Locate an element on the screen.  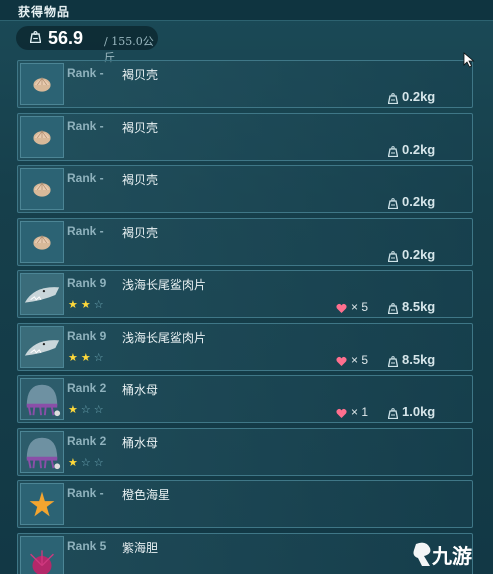
starfish-thumbnail-icon is located at coordinates (42, 504).